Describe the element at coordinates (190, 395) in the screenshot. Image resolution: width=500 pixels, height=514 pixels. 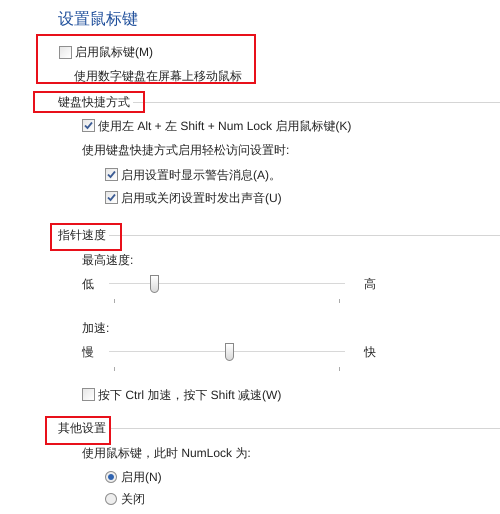
I see `checkbox-label: 按下 Ctrl 加速，按下 Shift 减速(W)` at that location.